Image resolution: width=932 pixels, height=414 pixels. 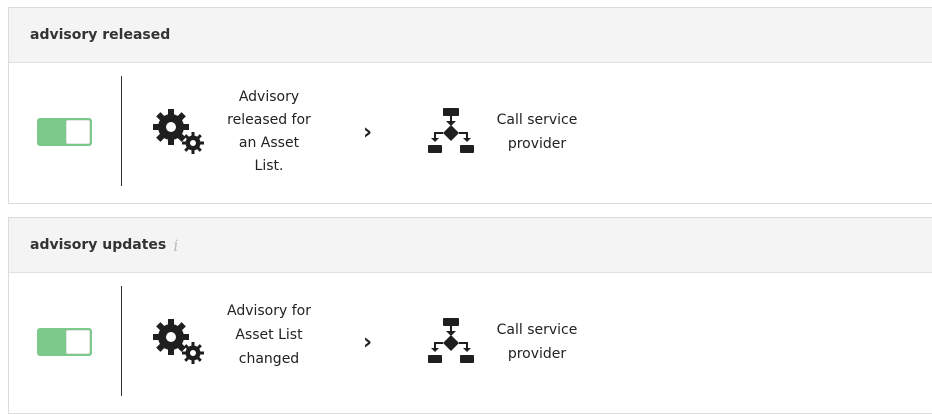 What do you see at coordinates (269, 132) in the screenshot?
I see `trigger-description: Advisory released for an Asset List.` at bounding box center [269, 132].